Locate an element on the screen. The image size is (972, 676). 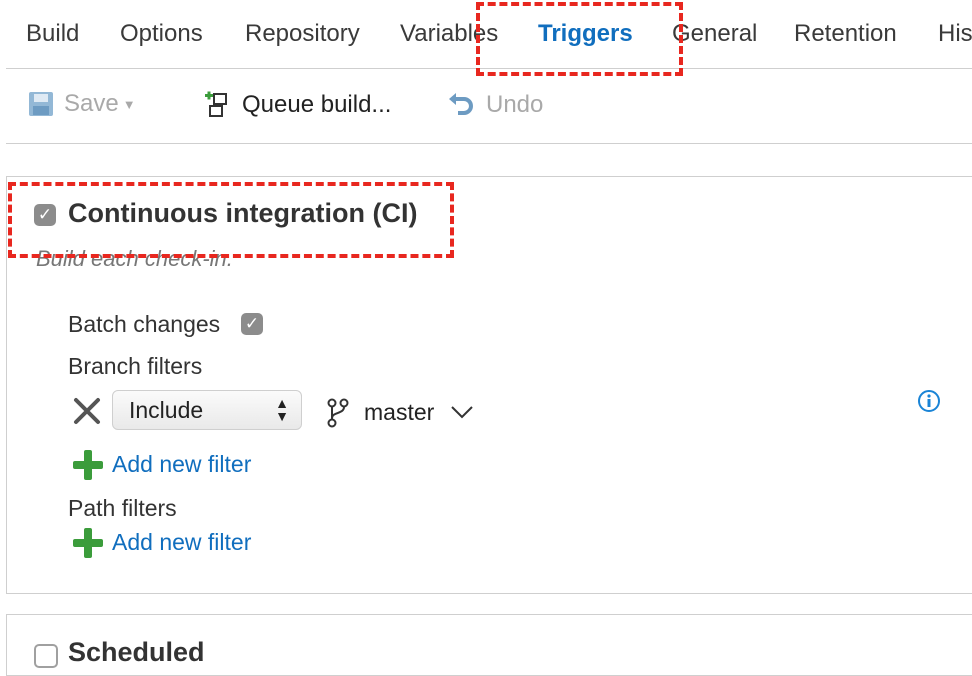
branch-filters-label: Branch filters is located at coordinates (135, 366).